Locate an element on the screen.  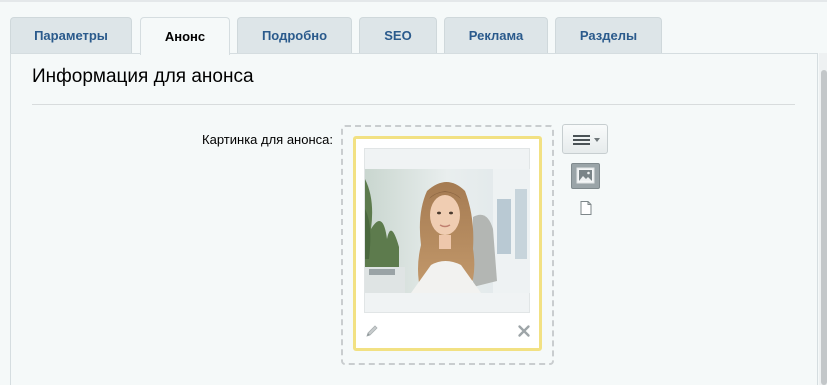
chevron-down-icon is located at coordinates (597, 140).